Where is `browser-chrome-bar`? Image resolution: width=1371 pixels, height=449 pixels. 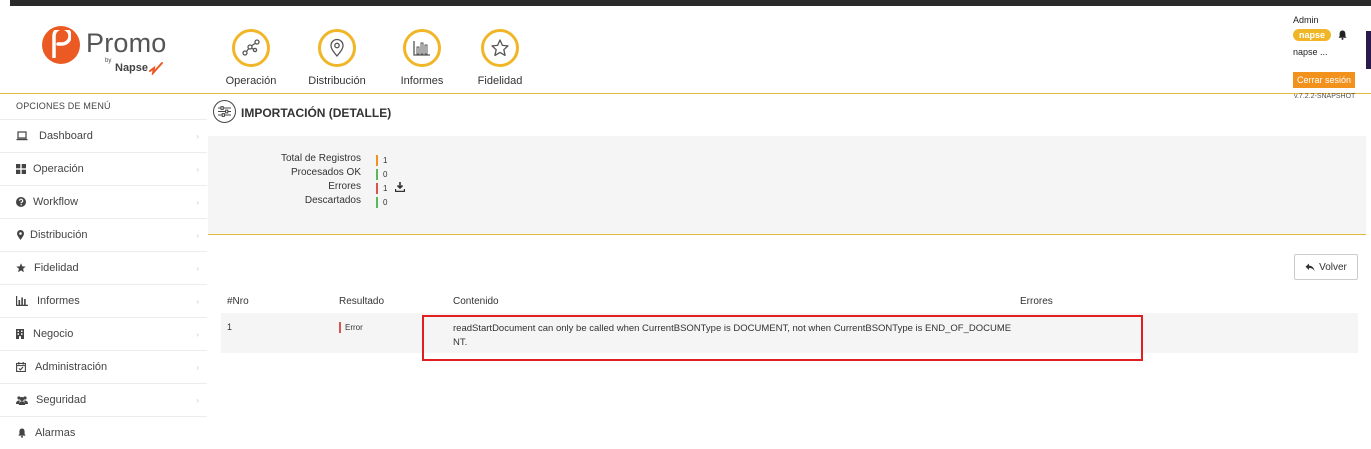 browser-chrome-bar is located at coordinates (690, 3).